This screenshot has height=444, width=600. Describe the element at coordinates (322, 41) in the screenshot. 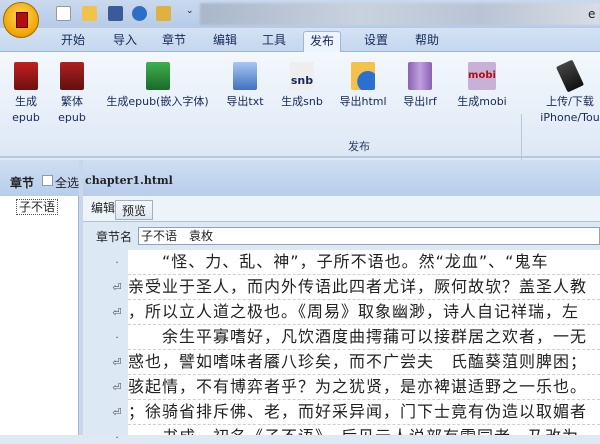

I see `tab-publish: 发布` at that location.